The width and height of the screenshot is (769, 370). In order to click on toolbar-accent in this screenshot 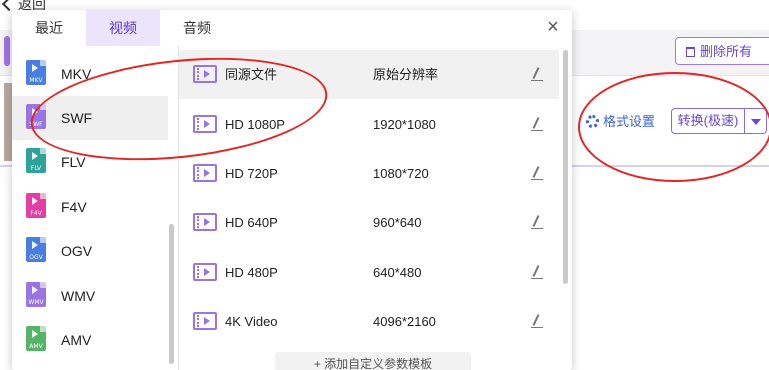, I will do `click(7, 51)`.